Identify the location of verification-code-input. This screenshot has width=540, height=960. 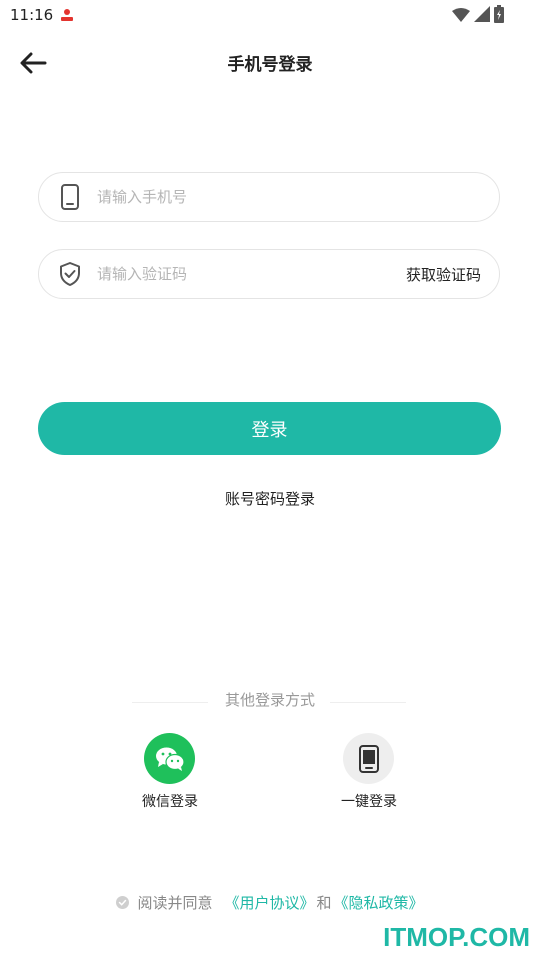
(237, 274).